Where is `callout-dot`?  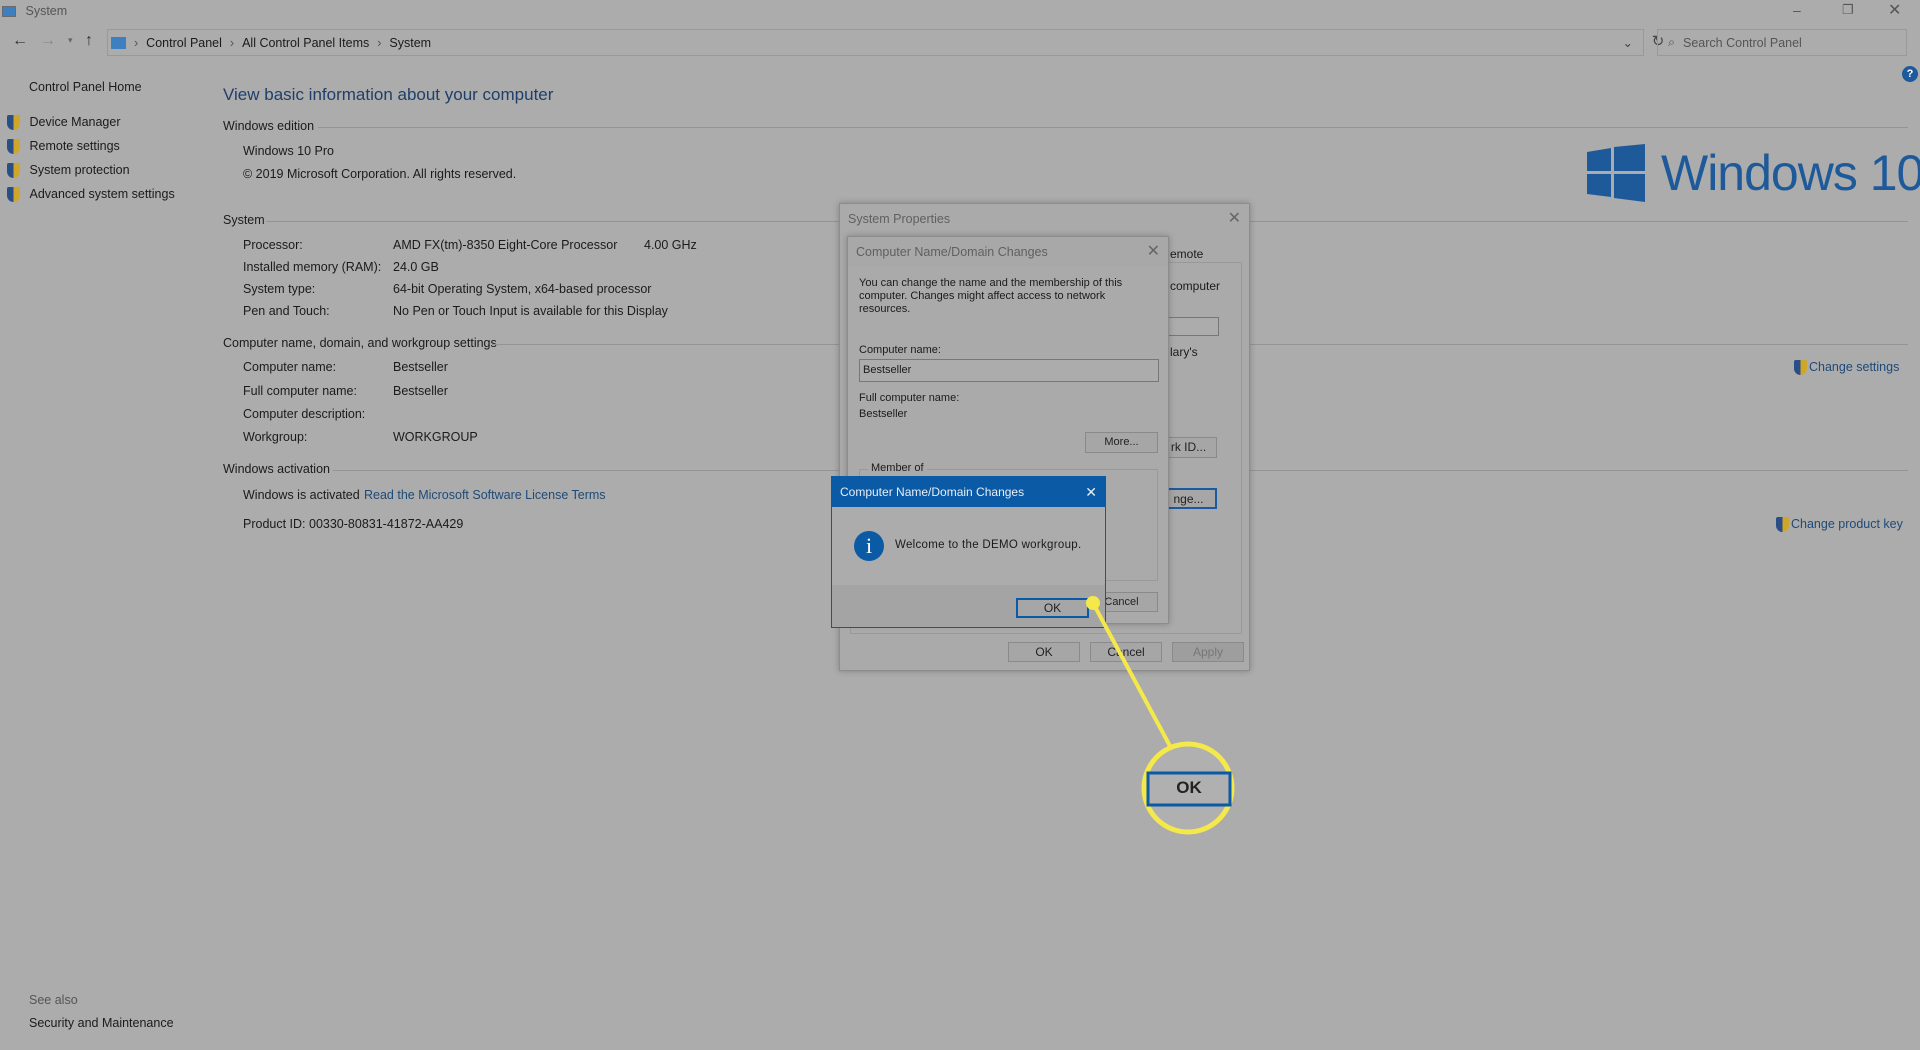 callout-dot is located at coordinates (1093, 603).